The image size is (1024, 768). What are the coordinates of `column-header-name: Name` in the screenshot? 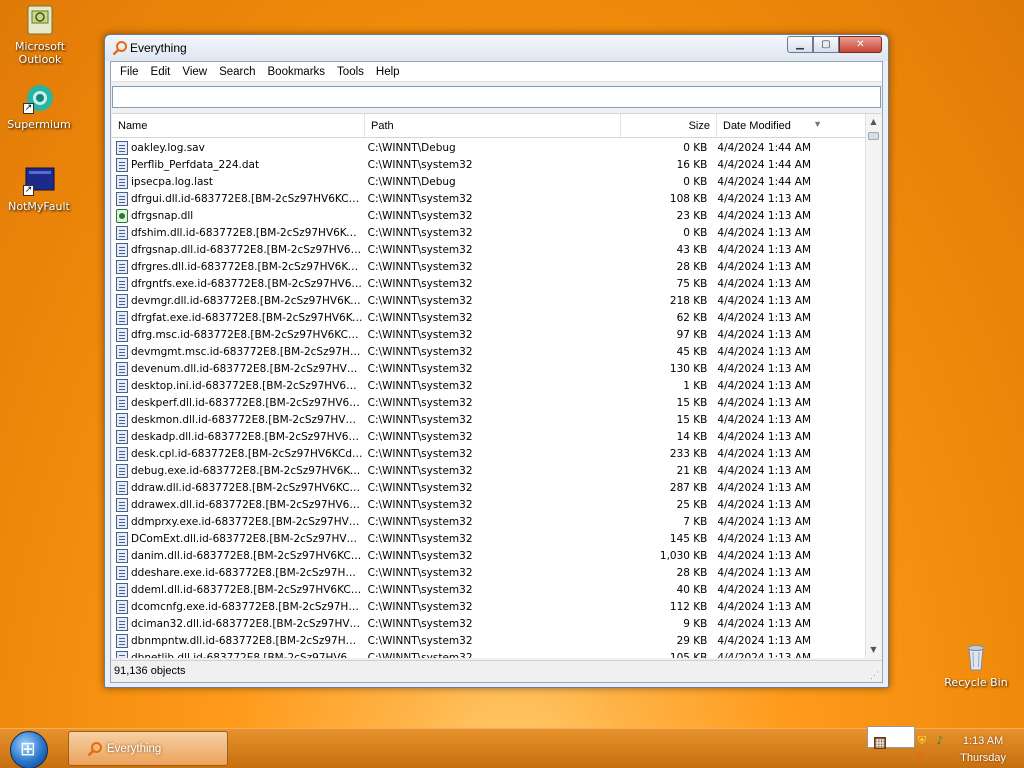 It's located at (238, 125).